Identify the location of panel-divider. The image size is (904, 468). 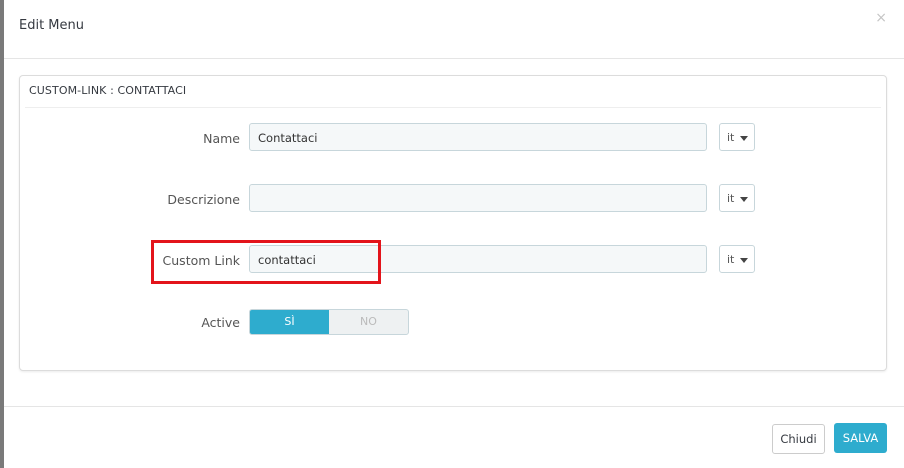
(453, 107).